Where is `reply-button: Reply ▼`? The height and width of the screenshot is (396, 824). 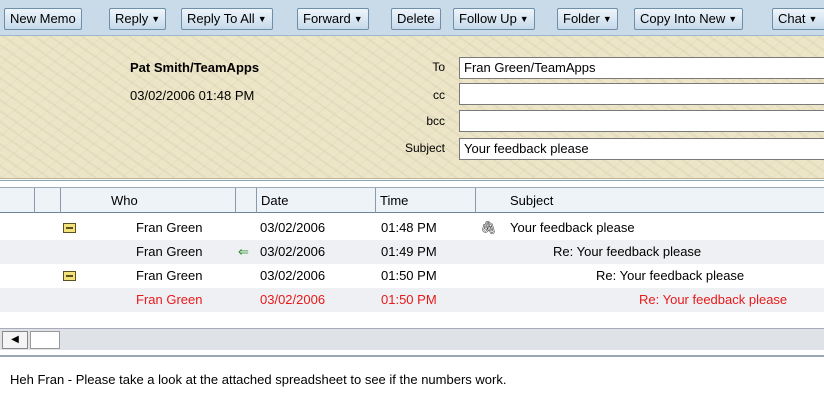 reply-button: Reply ▼ is located at coordinates (138, 19).